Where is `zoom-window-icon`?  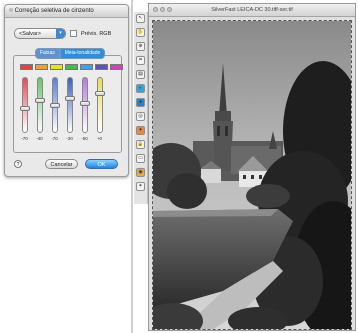 zoom-window-icon is located at coordinates (169, 9).